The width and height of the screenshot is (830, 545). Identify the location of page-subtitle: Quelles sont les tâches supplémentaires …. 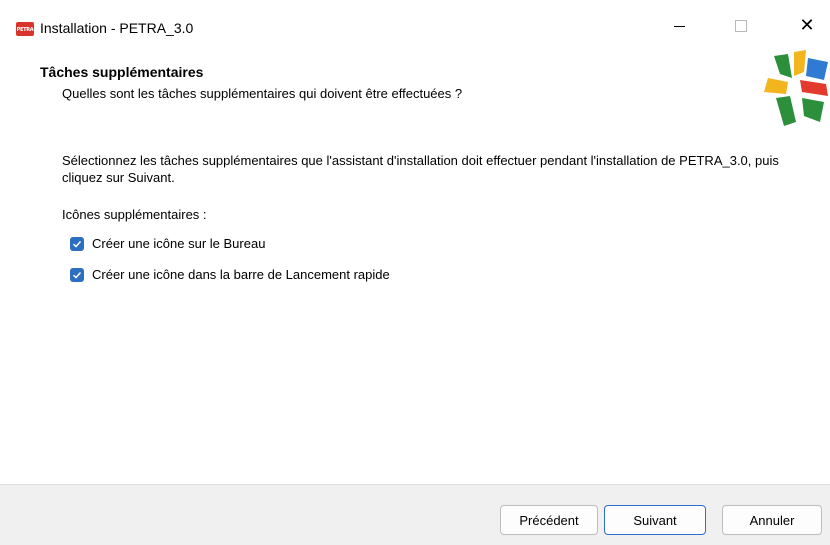
(262, 93).